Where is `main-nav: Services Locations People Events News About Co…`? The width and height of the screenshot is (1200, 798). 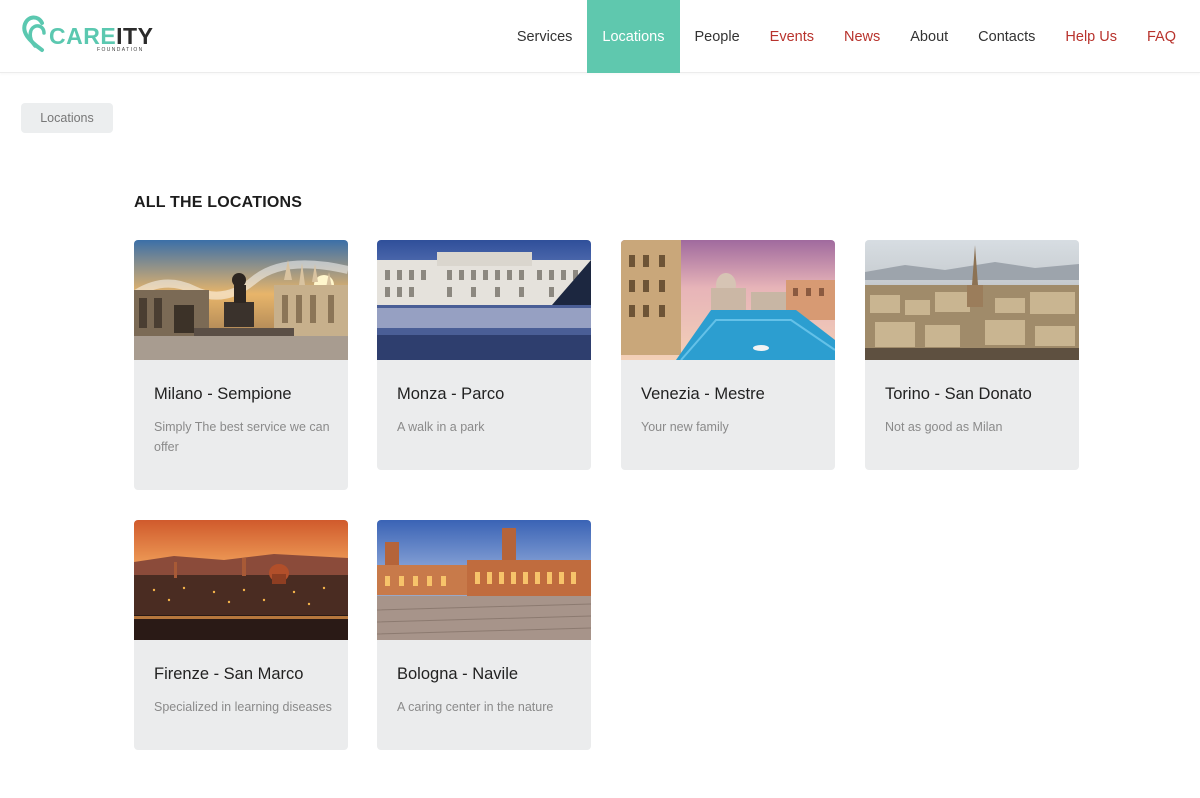
main-nav: Services Locations People Events News About Co… is located at coordinates (846, 36).